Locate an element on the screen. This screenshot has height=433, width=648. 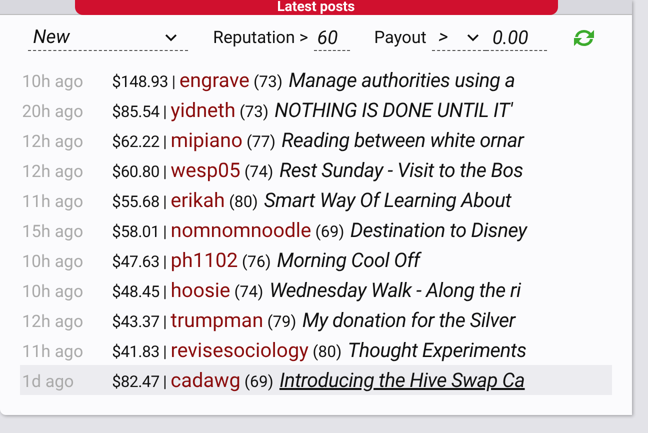
post-payout: $41.83 | is located at coordinates (139, 352).